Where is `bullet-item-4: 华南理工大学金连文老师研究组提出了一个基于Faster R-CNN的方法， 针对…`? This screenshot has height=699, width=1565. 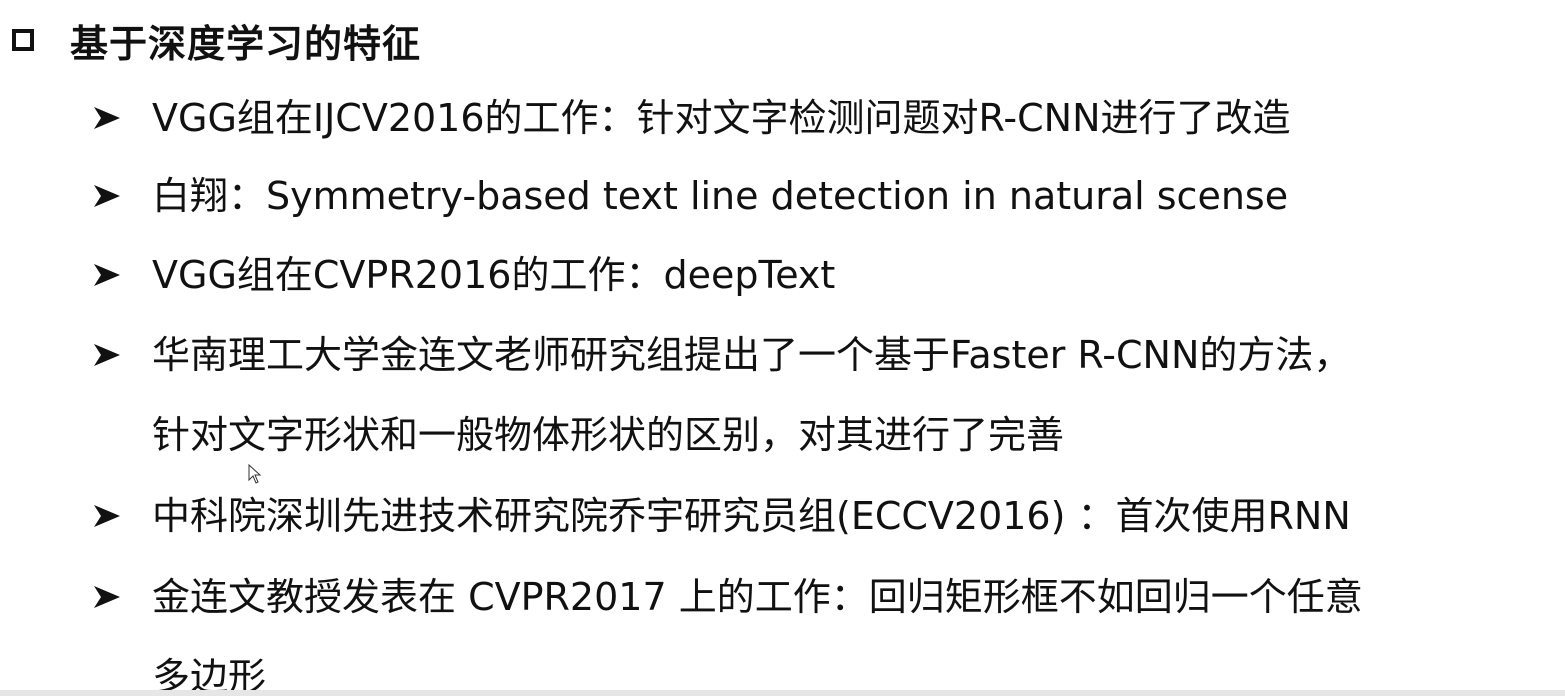 bullet-item-4: 华南理工大学金连文老师研究组提出了一个基于Faster R-CNN的方法， 针对… is located at coordinates (721, 395).